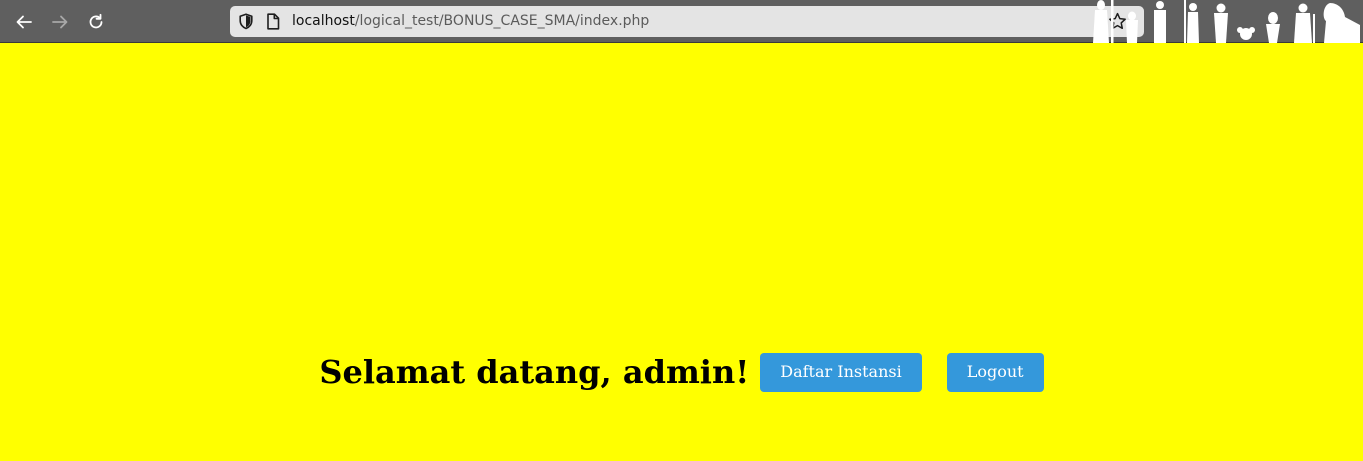 This screenshot has width=1363, height=461. I want to click on page-icon, so click(273, 23).